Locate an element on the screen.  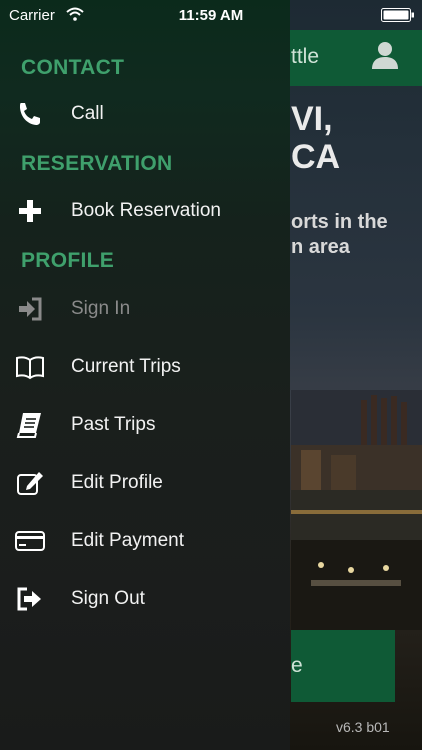
open-book-icon is located at coordinates (30, 368).